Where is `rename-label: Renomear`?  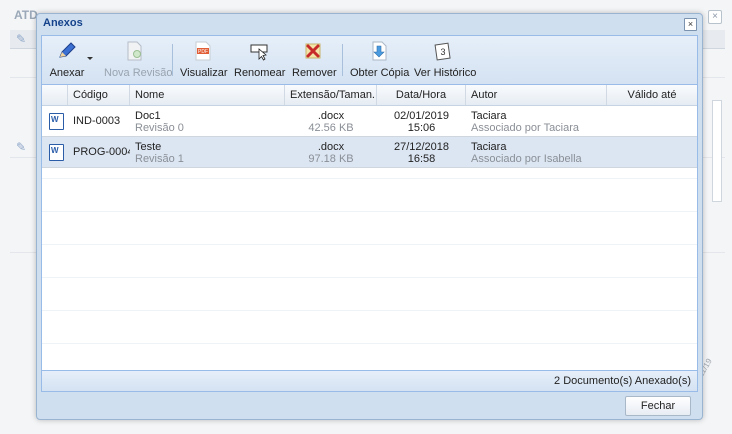
rename-label: Renomear is located at coordinates (260, 73).